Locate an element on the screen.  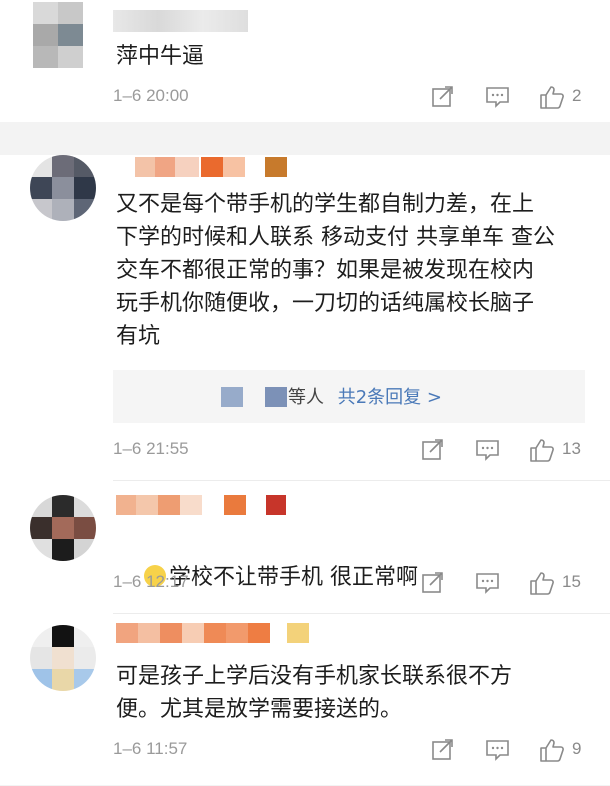
timestamp: 1–6 20:00 is located at coordinates (151, 95).